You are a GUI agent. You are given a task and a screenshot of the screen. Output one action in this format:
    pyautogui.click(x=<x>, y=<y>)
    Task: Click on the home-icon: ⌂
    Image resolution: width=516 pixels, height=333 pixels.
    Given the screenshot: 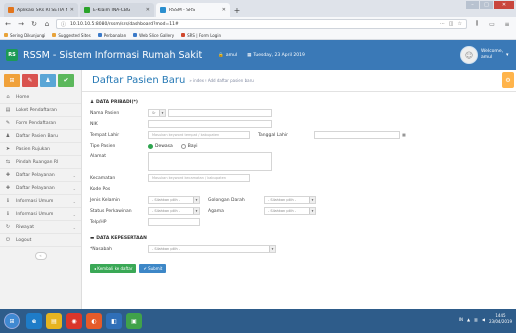 What is the action you would take?
    pyautogui.click(x=47, y=24)
    